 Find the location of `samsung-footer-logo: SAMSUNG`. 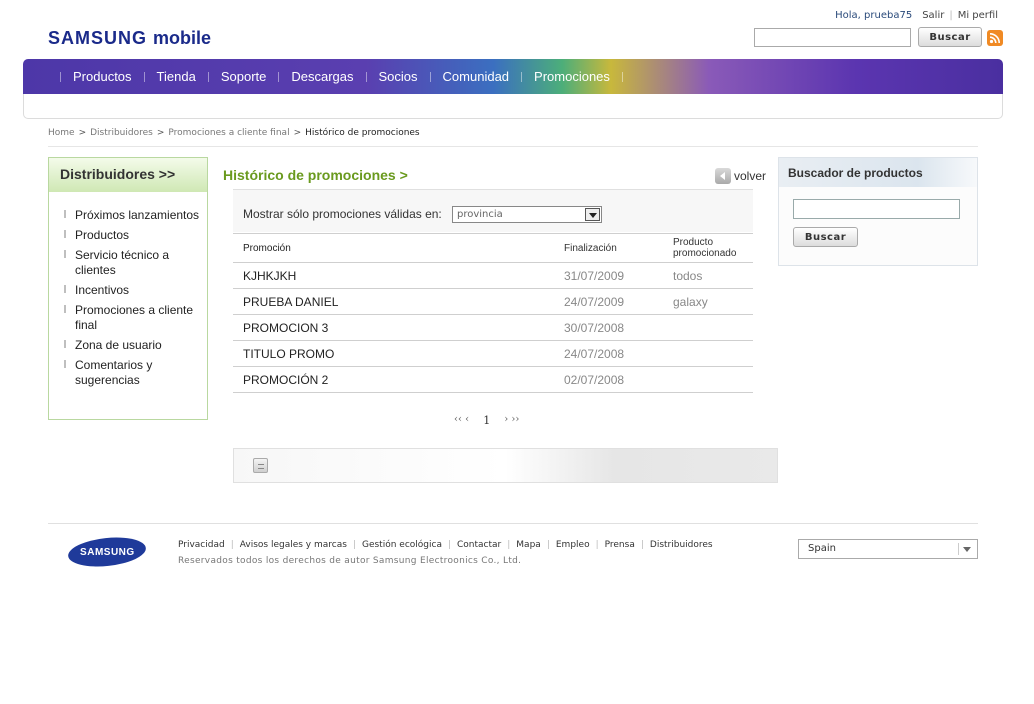

samsung-footer-logo: SAMSUNG is located at coordinates (107, 552).